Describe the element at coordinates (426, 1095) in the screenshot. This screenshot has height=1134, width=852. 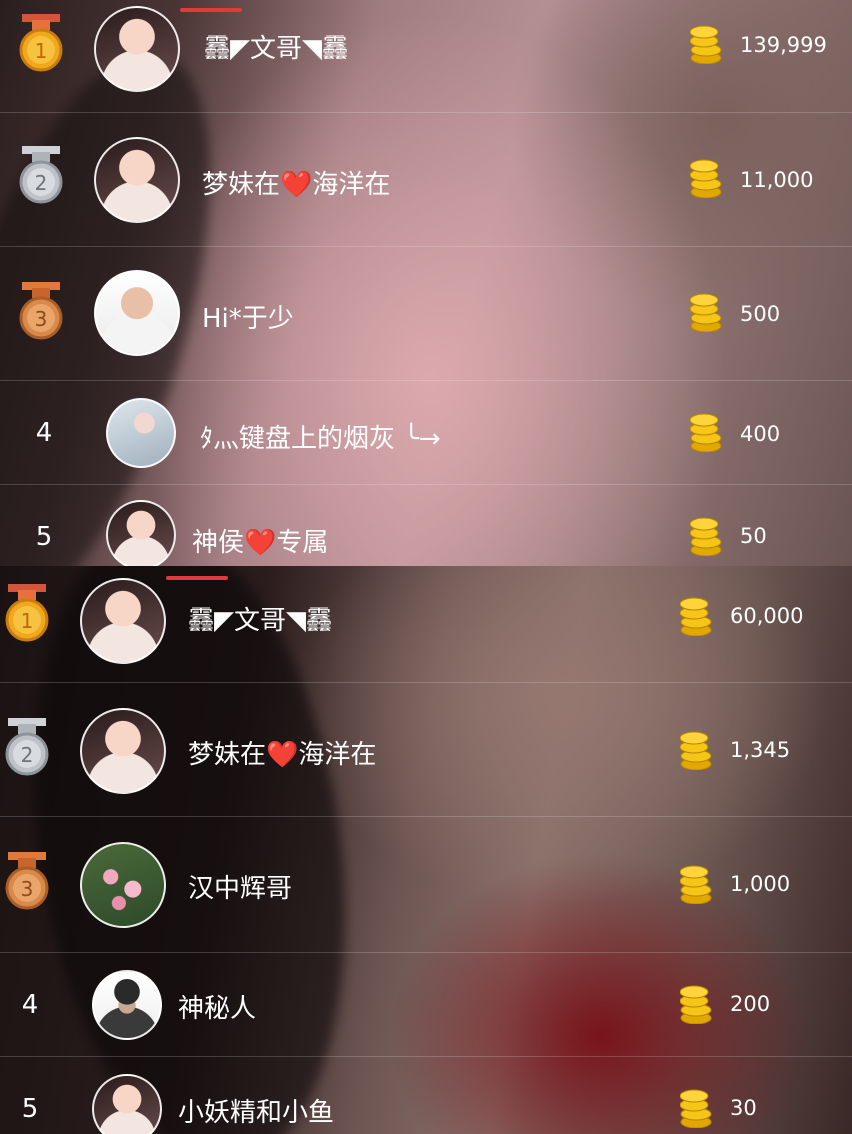
I see `leaderboard-row: 5 小妖精和小鱼 30` at that location.